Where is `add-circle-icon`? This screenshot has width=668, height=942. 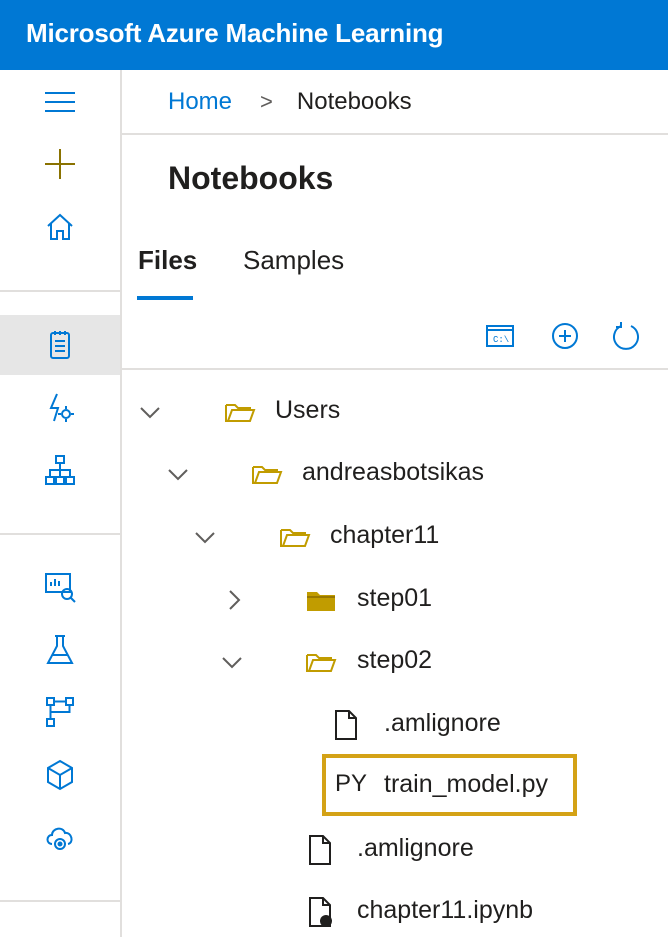
add-circle-icon is located at coordinates (565, 336).